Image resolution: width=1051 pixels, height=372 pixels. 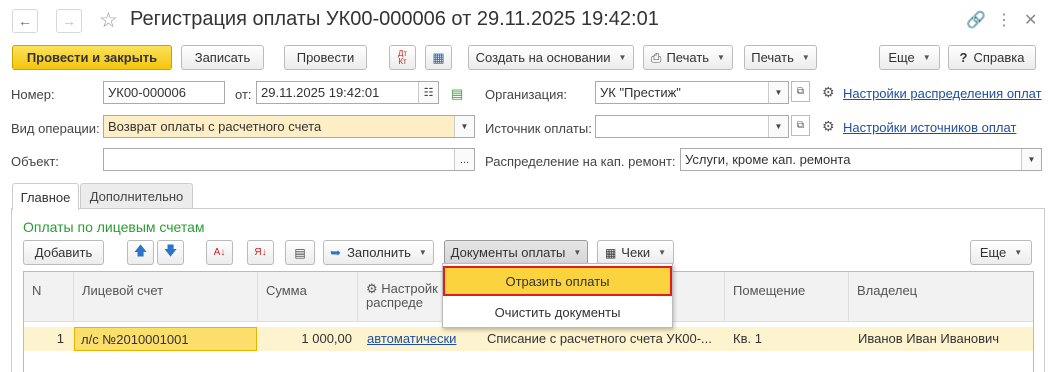 What do you see at coordinates (428, 92) in the screenshot?
I see `calendar-icon: ☷` at bounding box center [428, 92].